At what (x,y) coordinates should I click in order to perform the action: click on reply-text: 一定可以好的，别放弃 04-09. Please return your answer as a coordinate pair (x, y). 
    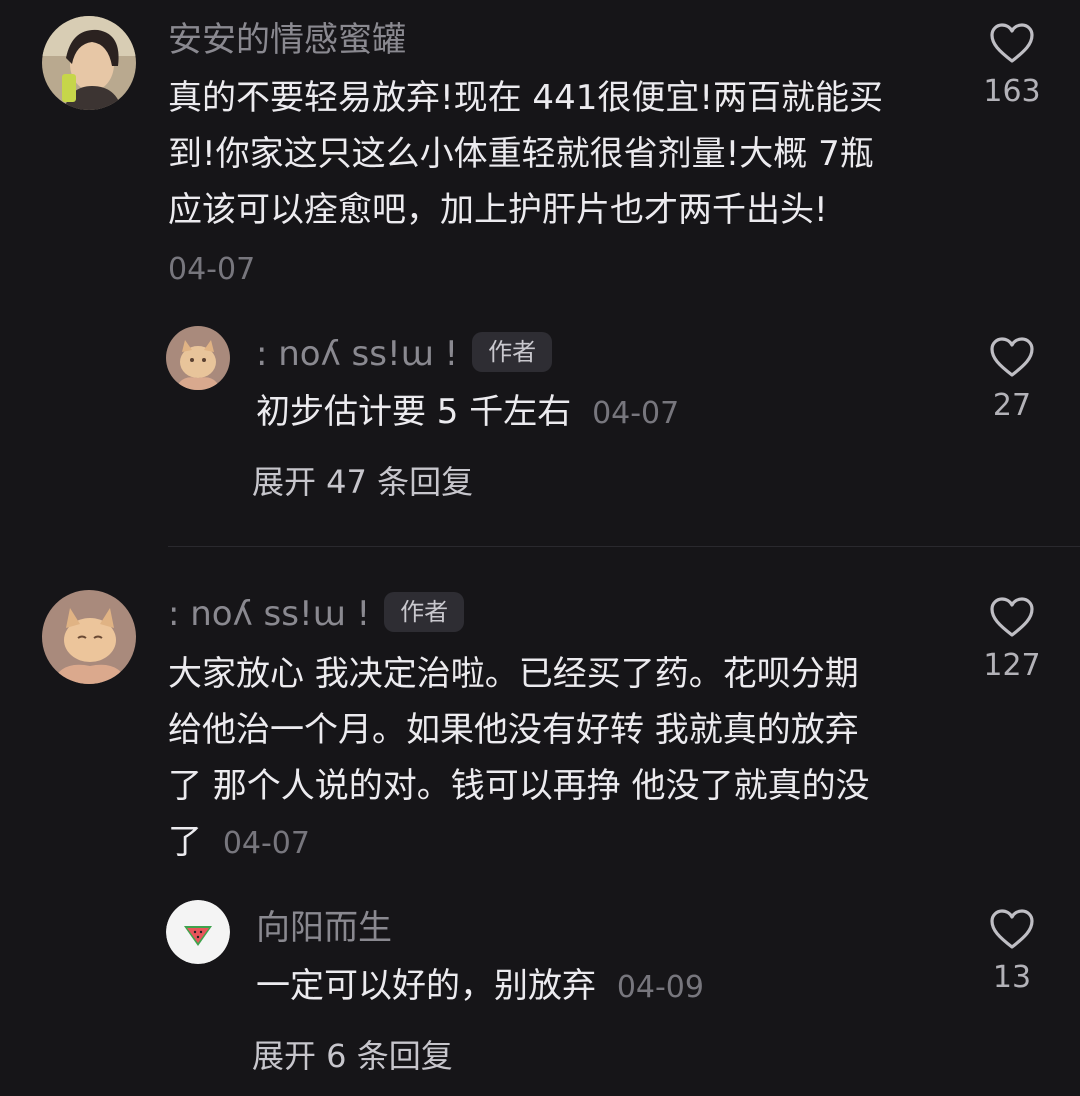
    Looking at the image, I should click on (480, 987).